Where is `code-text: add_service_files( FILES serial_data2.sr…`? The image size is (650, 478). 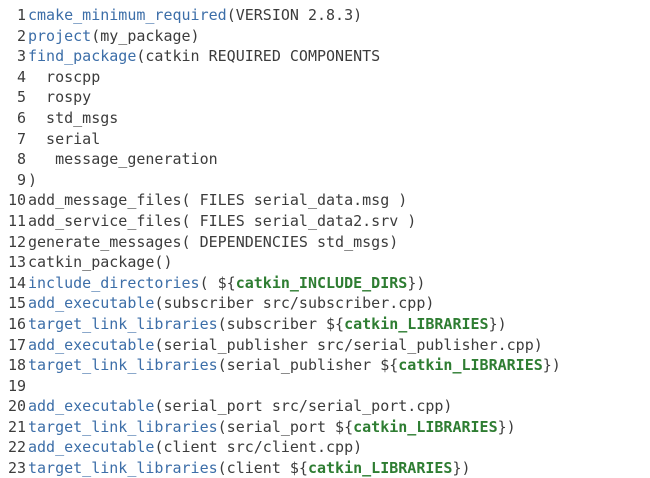
code-text: add_service_files( FILES serial_data2.sr… is located at coordinates (222, 220).